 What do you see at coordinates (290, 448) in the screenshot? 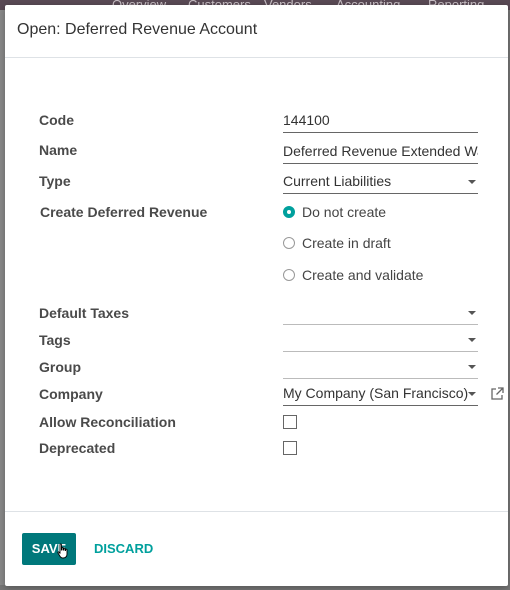
I see `deprecated-checkbox` at bounding box center [290, 448].